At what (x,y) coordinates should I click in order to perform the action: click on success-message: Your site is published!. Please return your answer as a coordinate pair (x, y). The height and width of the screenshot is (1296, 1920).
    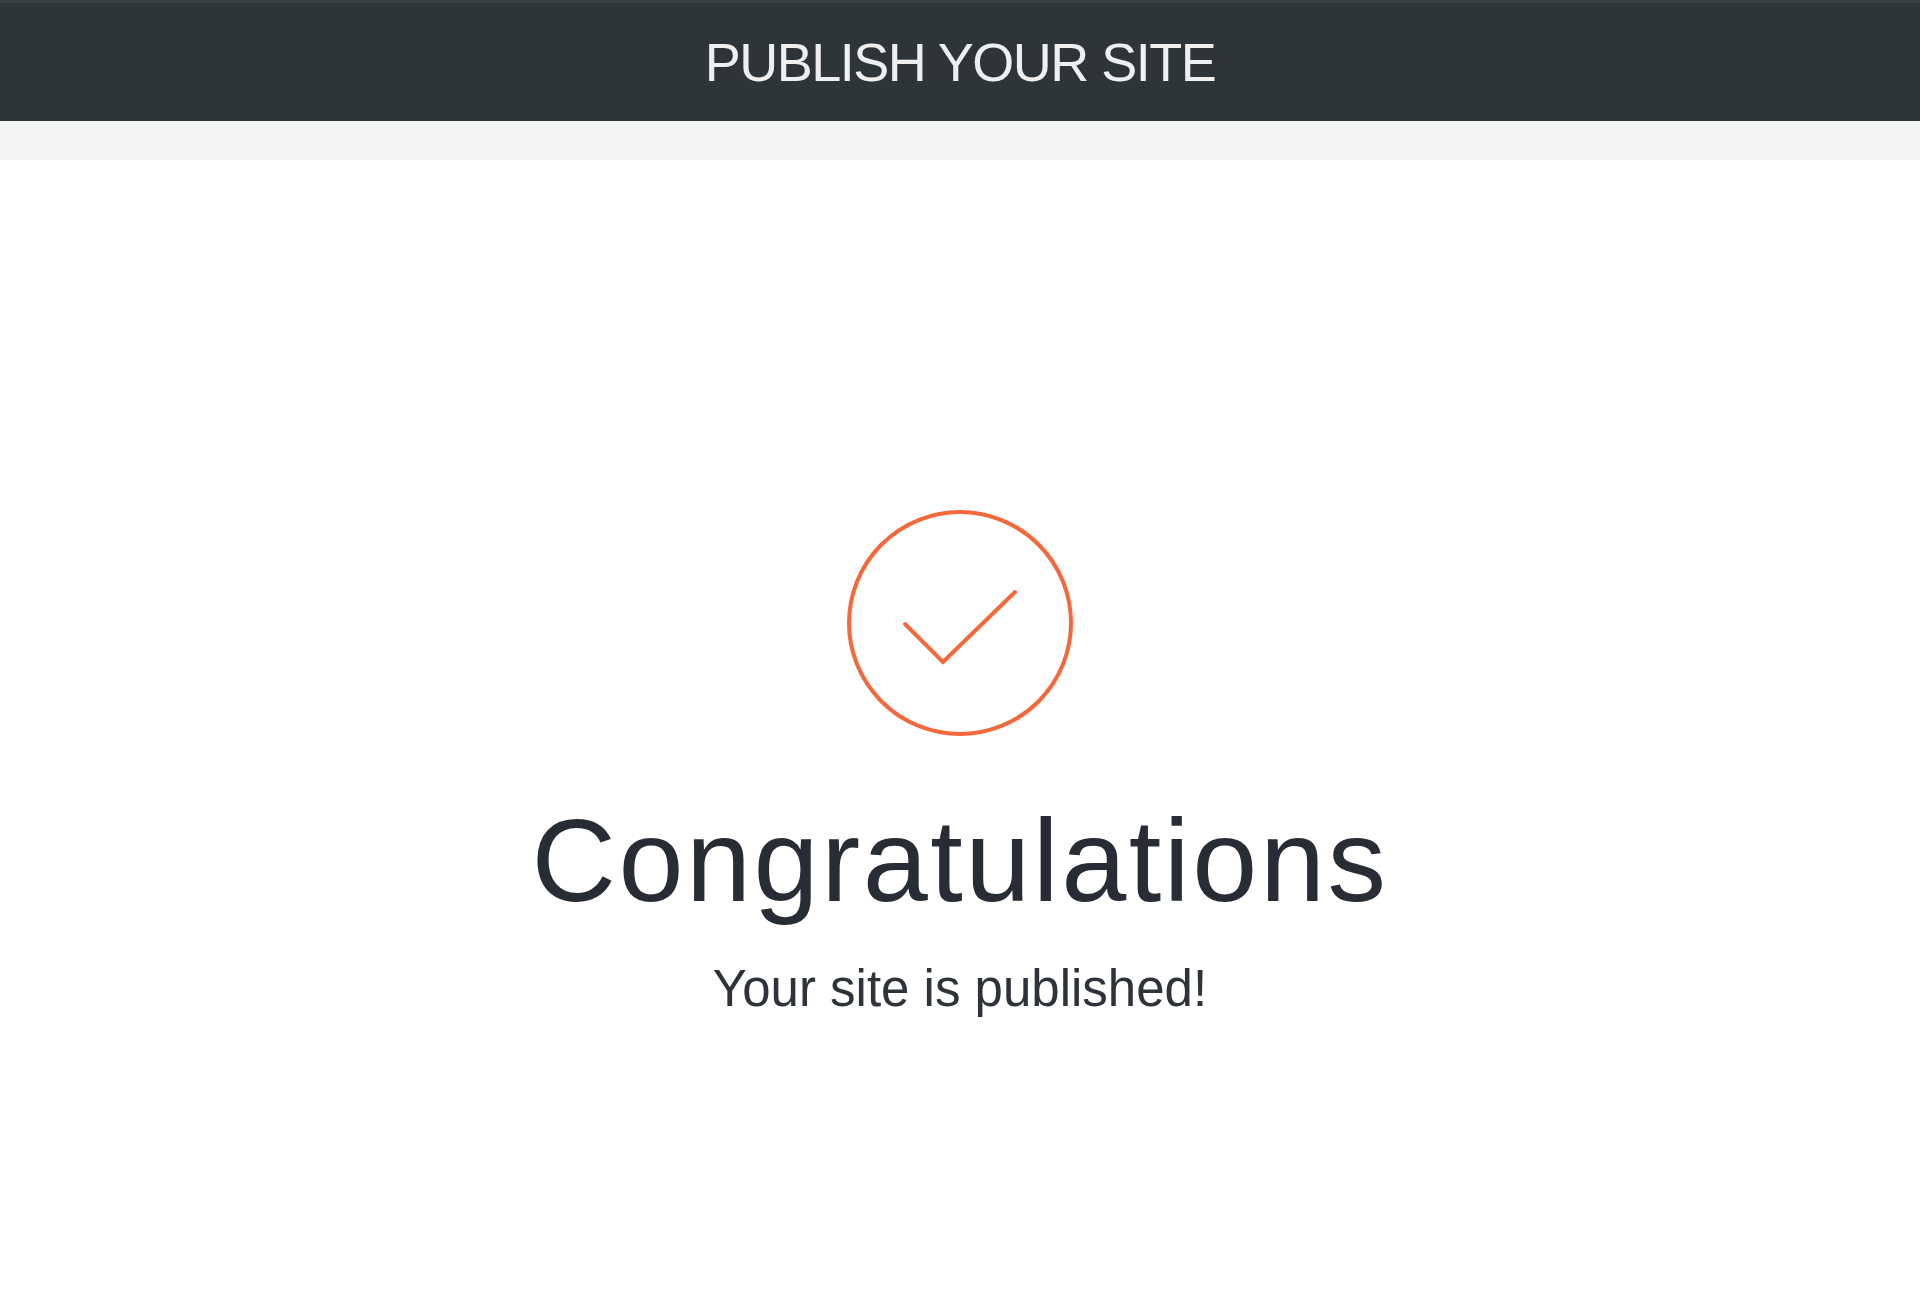
    Looking at the image, I should click on (960, 989).